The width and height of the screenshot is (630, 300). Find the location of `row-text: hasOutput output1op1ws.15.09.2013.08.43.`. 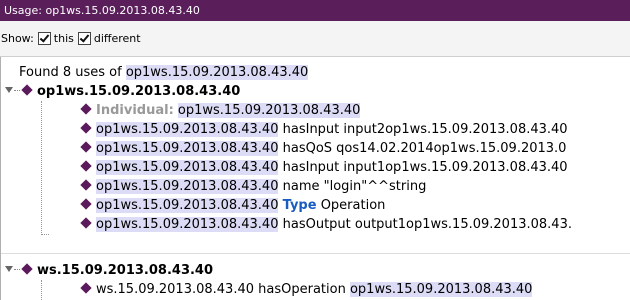

row-text: hasOutput output1op1ws.15.09.2013.08.43. is located at coordinates (427, 224).